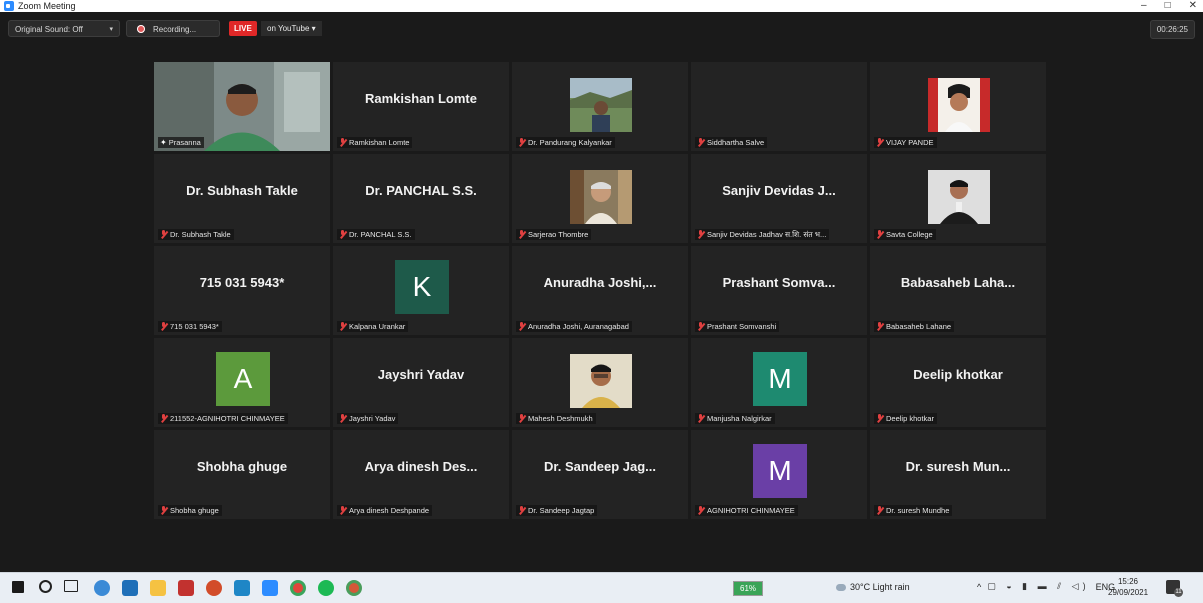 The height and width of the screenshot is (603, 1203). Describe the element at coordinates (243, 28) in the screenshot. I see `live-badge: LIVE` at that location.